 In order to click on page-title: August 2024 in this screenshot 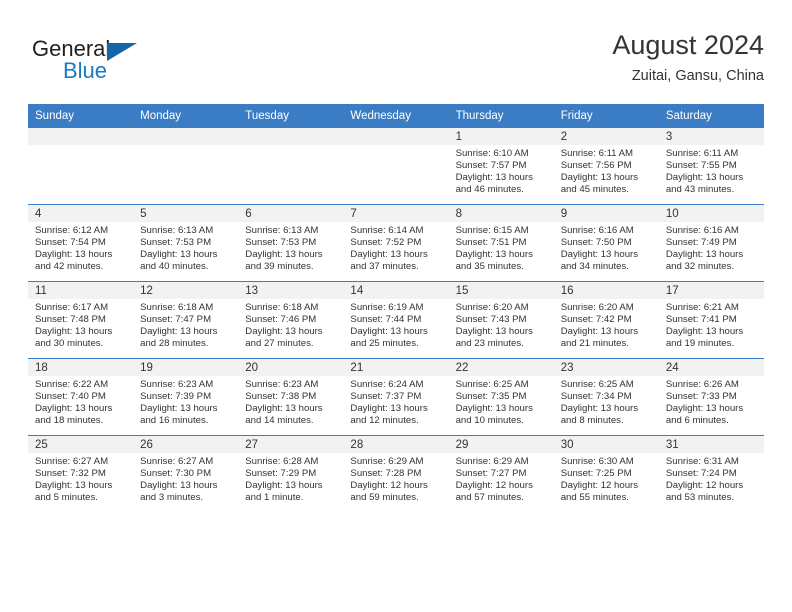, I will do `click(688, 45)`.